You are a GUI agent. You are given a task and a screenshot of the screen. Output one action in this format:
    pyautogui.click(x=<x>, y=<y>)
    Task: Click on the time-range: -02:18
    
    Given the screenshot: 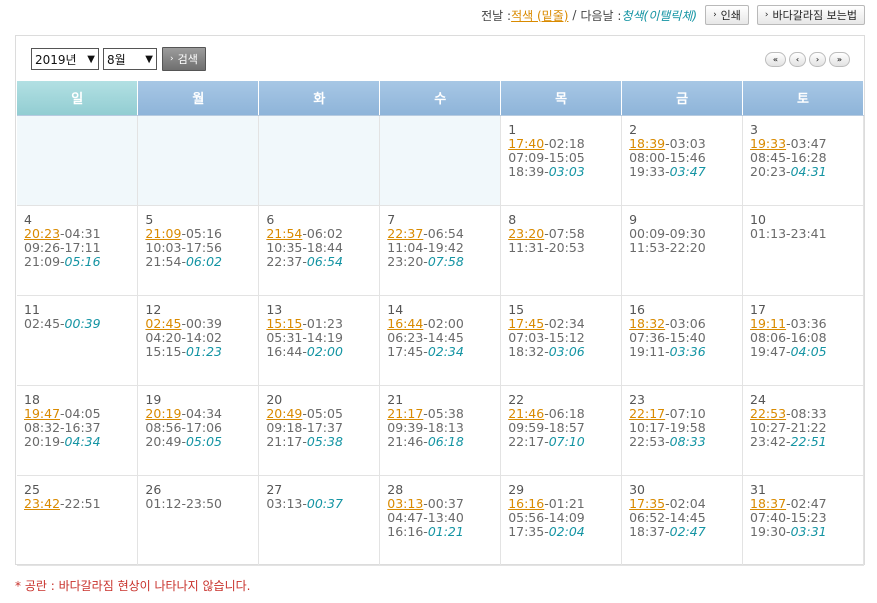 What is the action you would take?
    pyautogui.click(x=564, y=143)
    